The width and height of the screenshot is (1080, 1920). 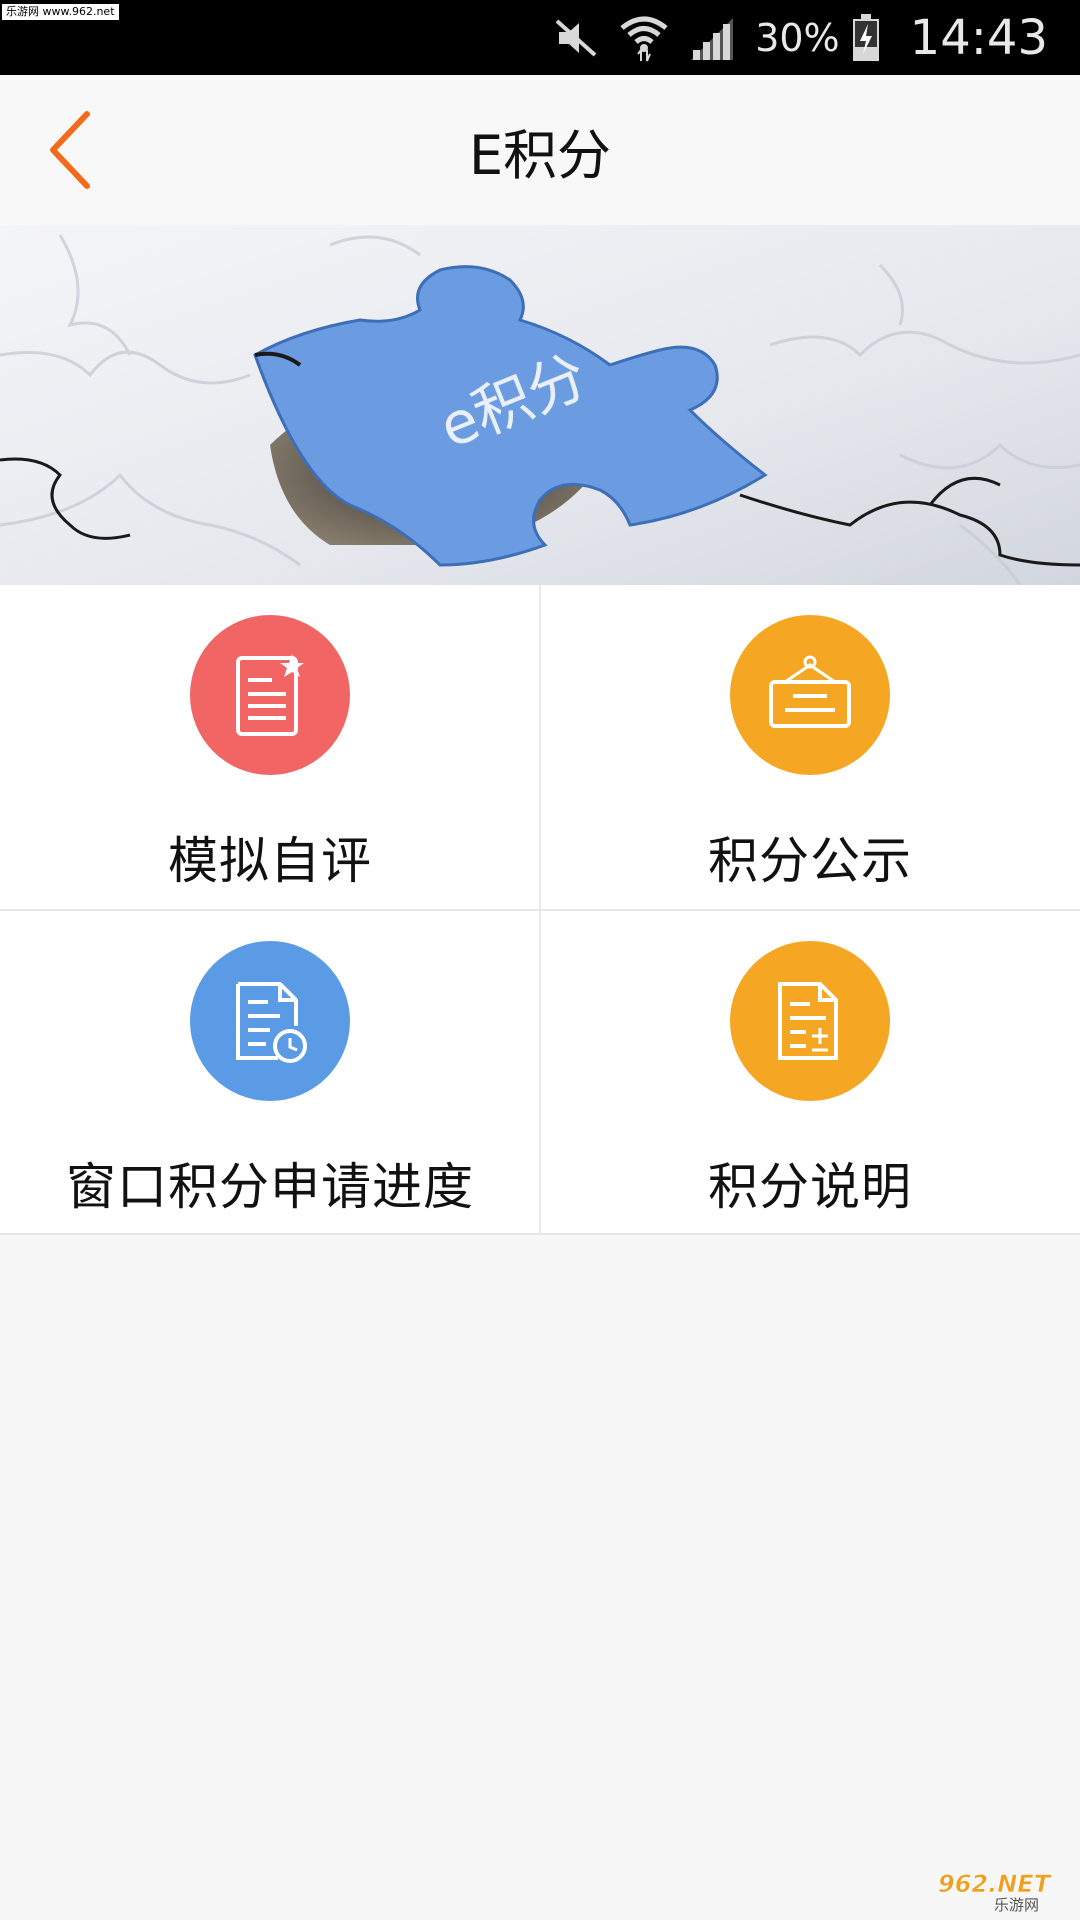 I want to click on watermark-label: 乐游网 www.962.net, so click(x=60, y=12).